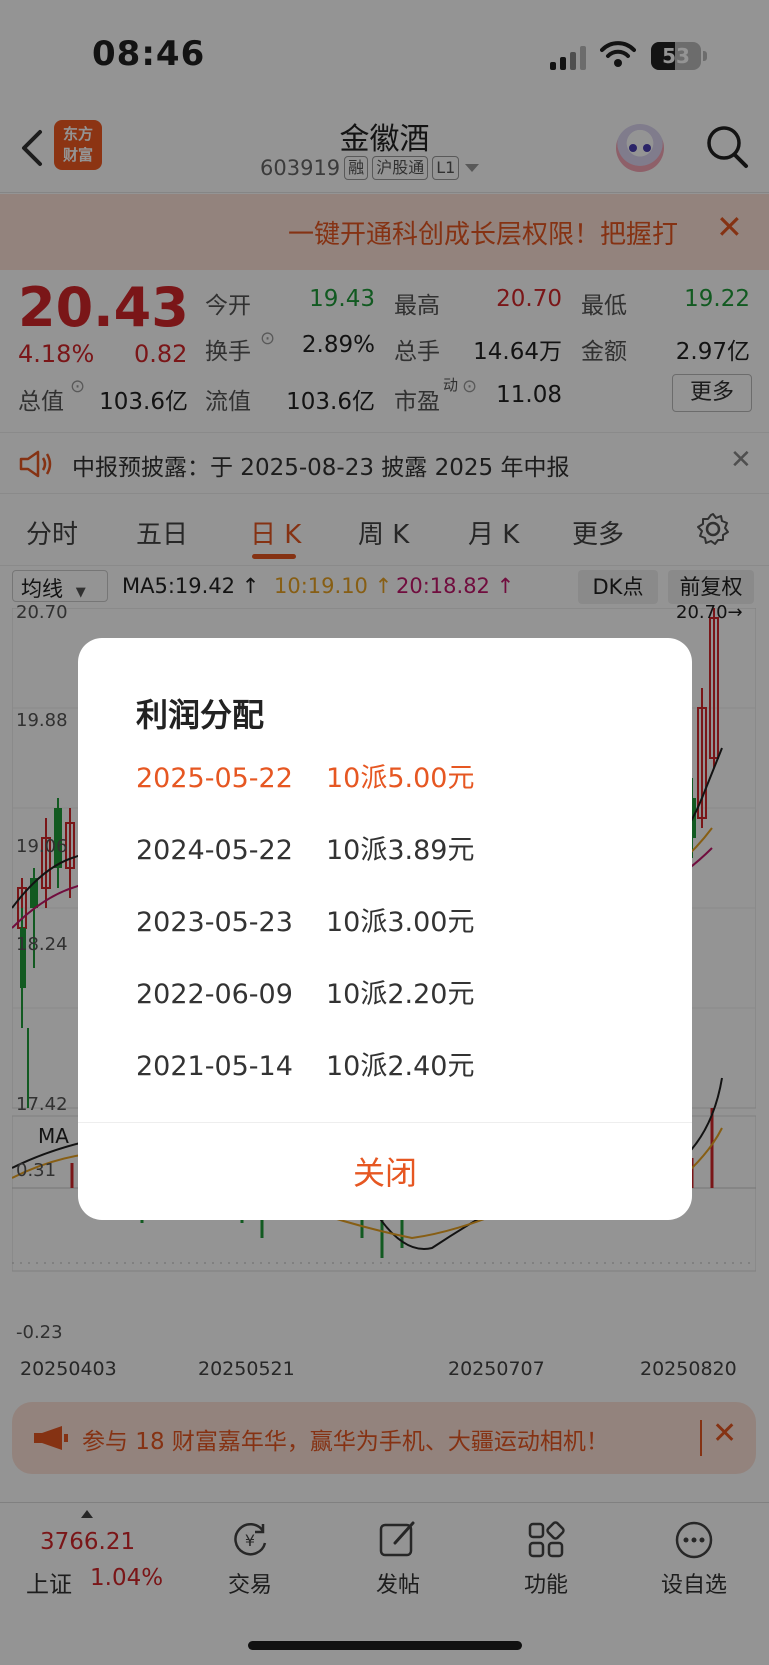 This screenshot has width=769, height=1665. I want to click on dividend-row: 2024-05-22 10派3.89元, so click(305, 847).